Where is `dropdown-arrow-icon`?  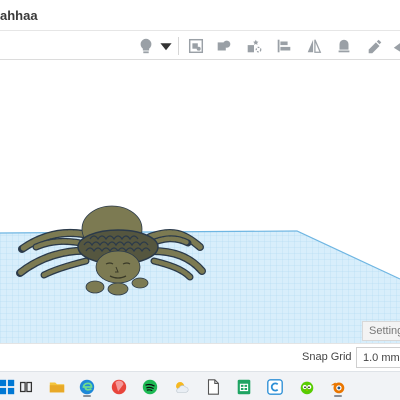 dropdown-arrow-icon is located at coordinates (166, 46).